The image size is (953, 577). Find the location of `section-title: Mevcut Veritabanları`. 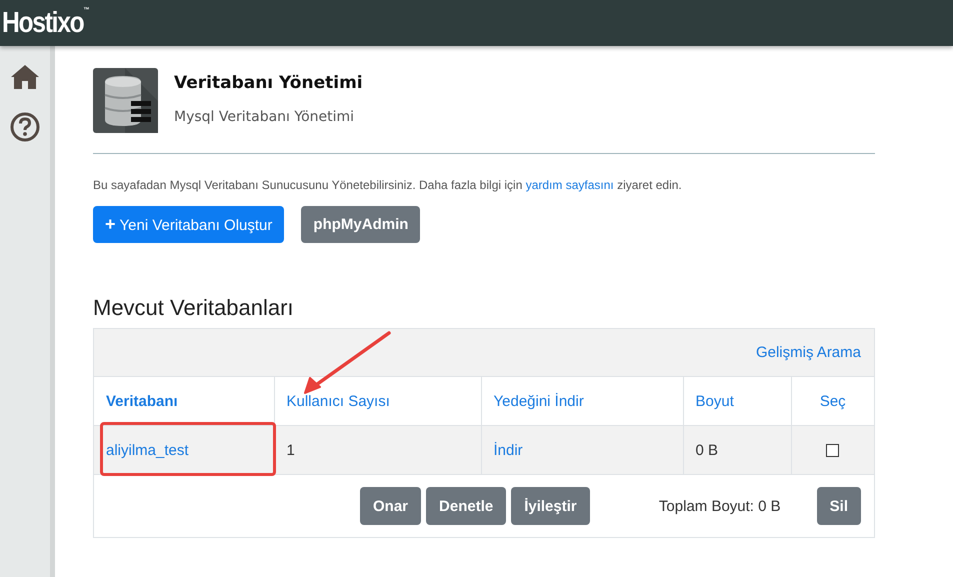

section-title: Mevcut Veritabanları is located at coordinates (194, 308).